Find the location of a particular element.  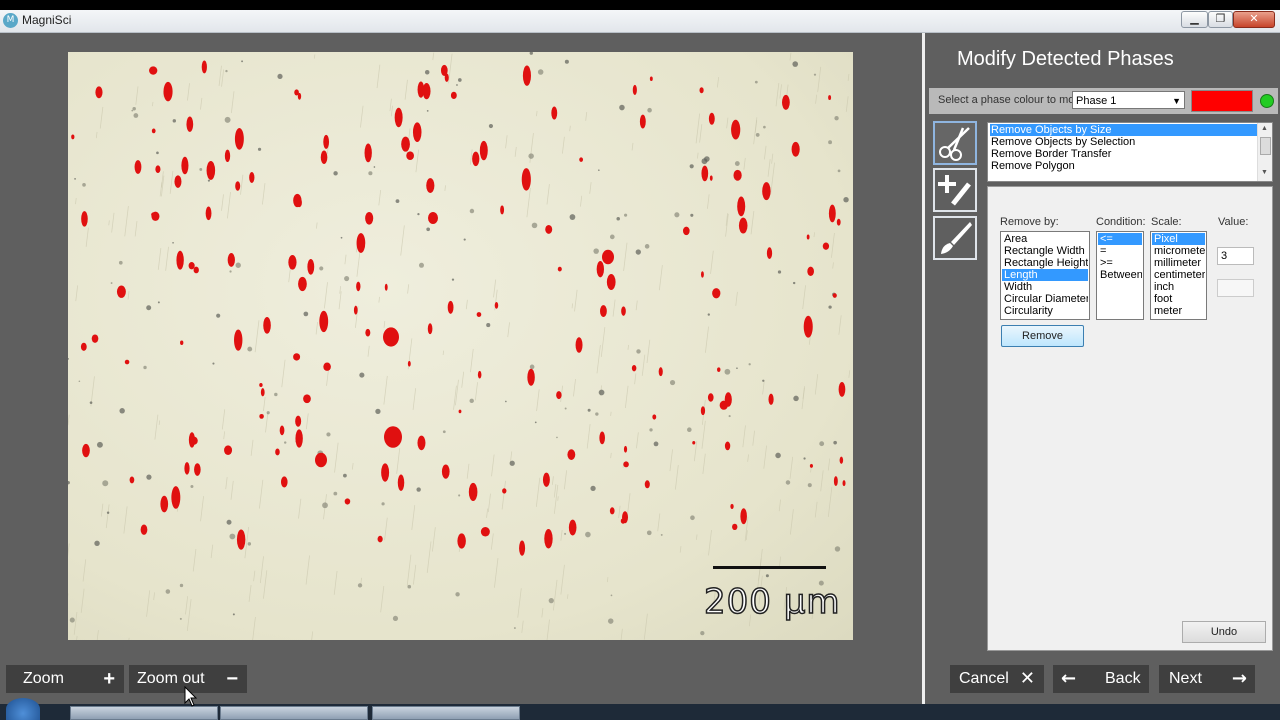

zoom-in-button: Zoom + is located at coordinates (65, 679).